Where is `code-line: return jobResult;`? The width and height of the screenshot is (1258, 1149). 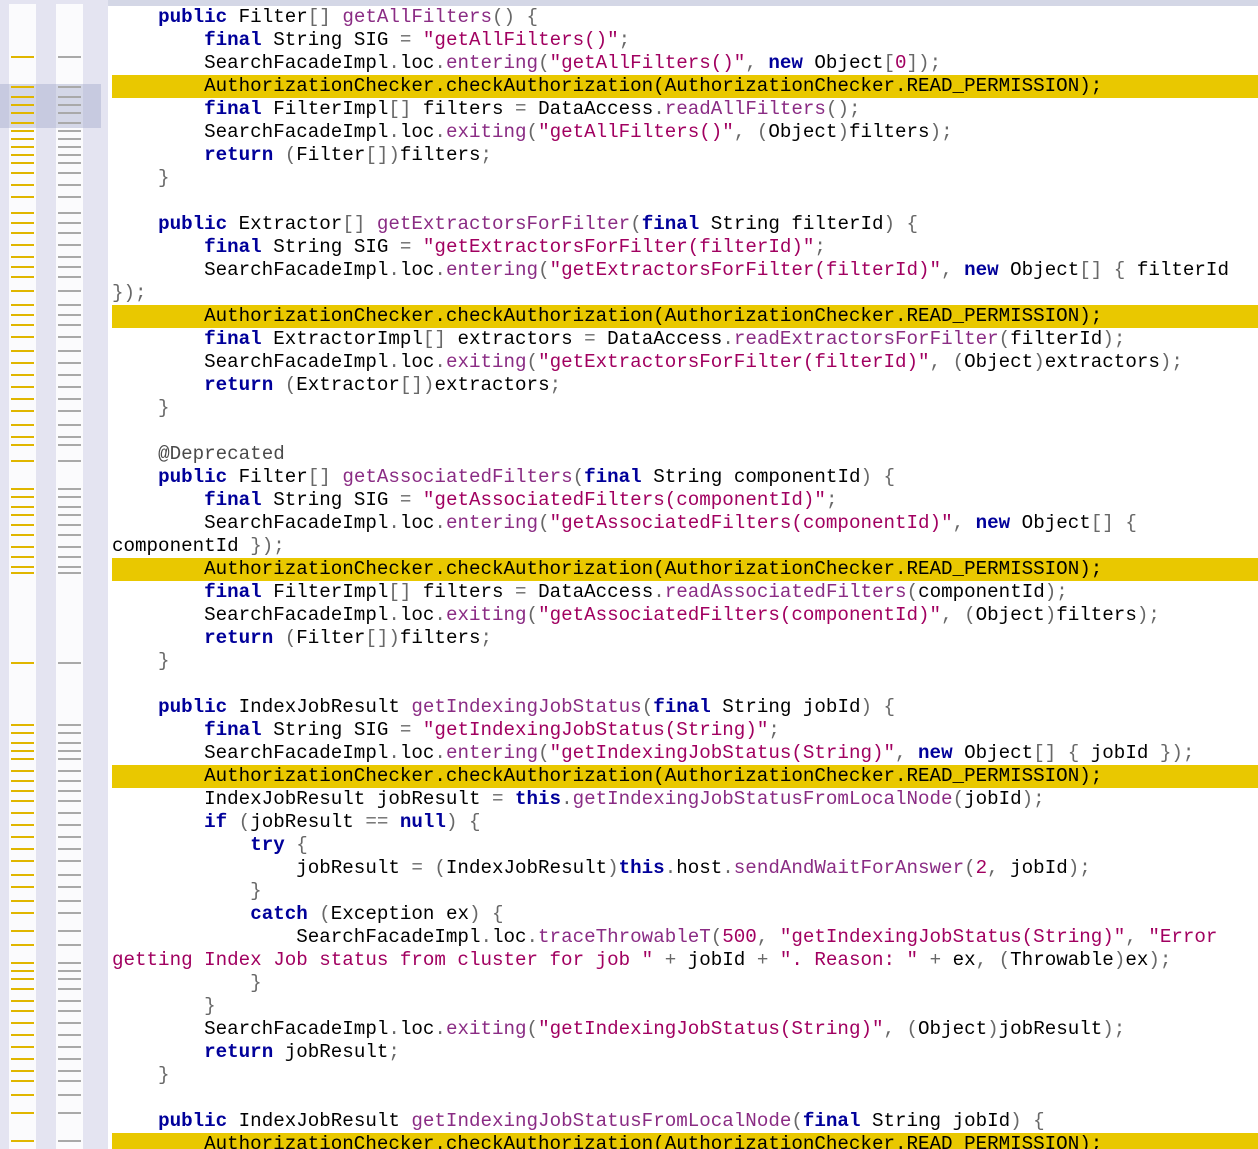
code-line: return jobResult; is located at coordinates (685, 1052).